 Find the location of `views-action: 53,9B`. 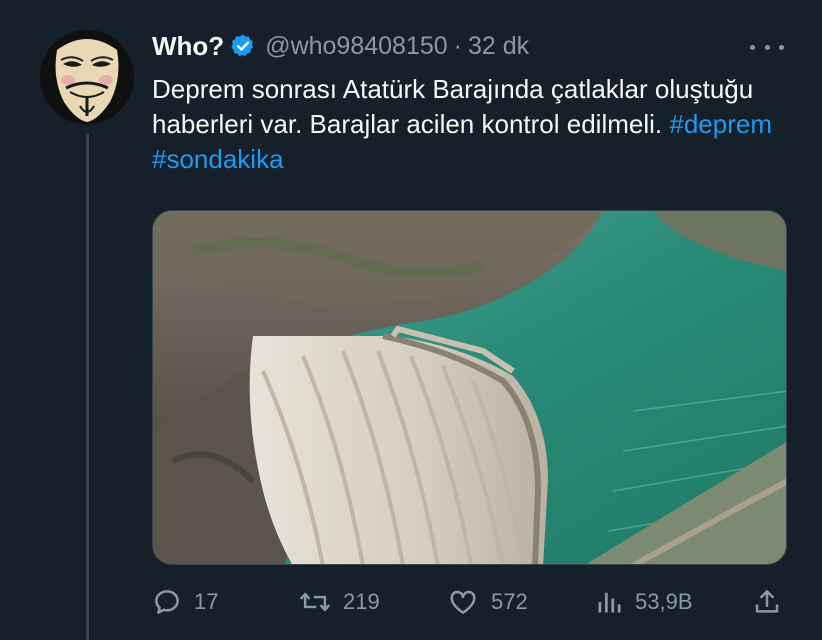

views-action: 53,9B is located at coordinates (644, 602).